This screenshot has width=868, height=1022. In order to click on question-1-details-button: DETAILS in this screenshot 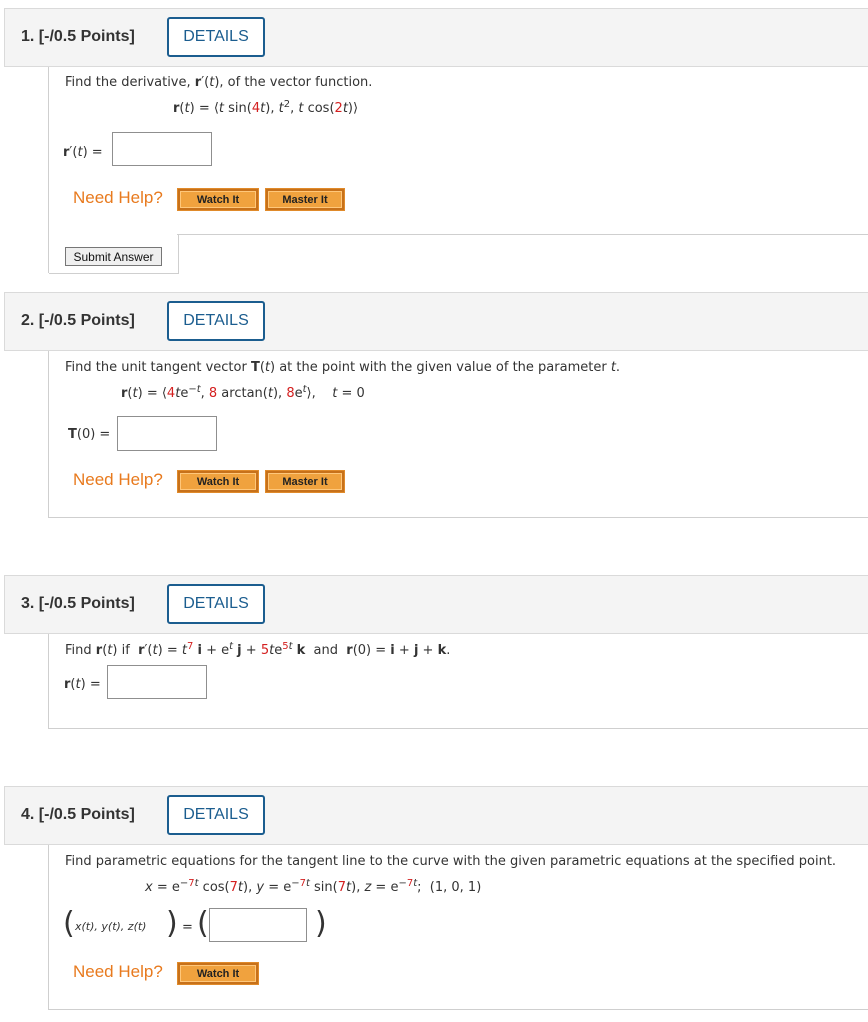, I will do `click(216, 37)`.